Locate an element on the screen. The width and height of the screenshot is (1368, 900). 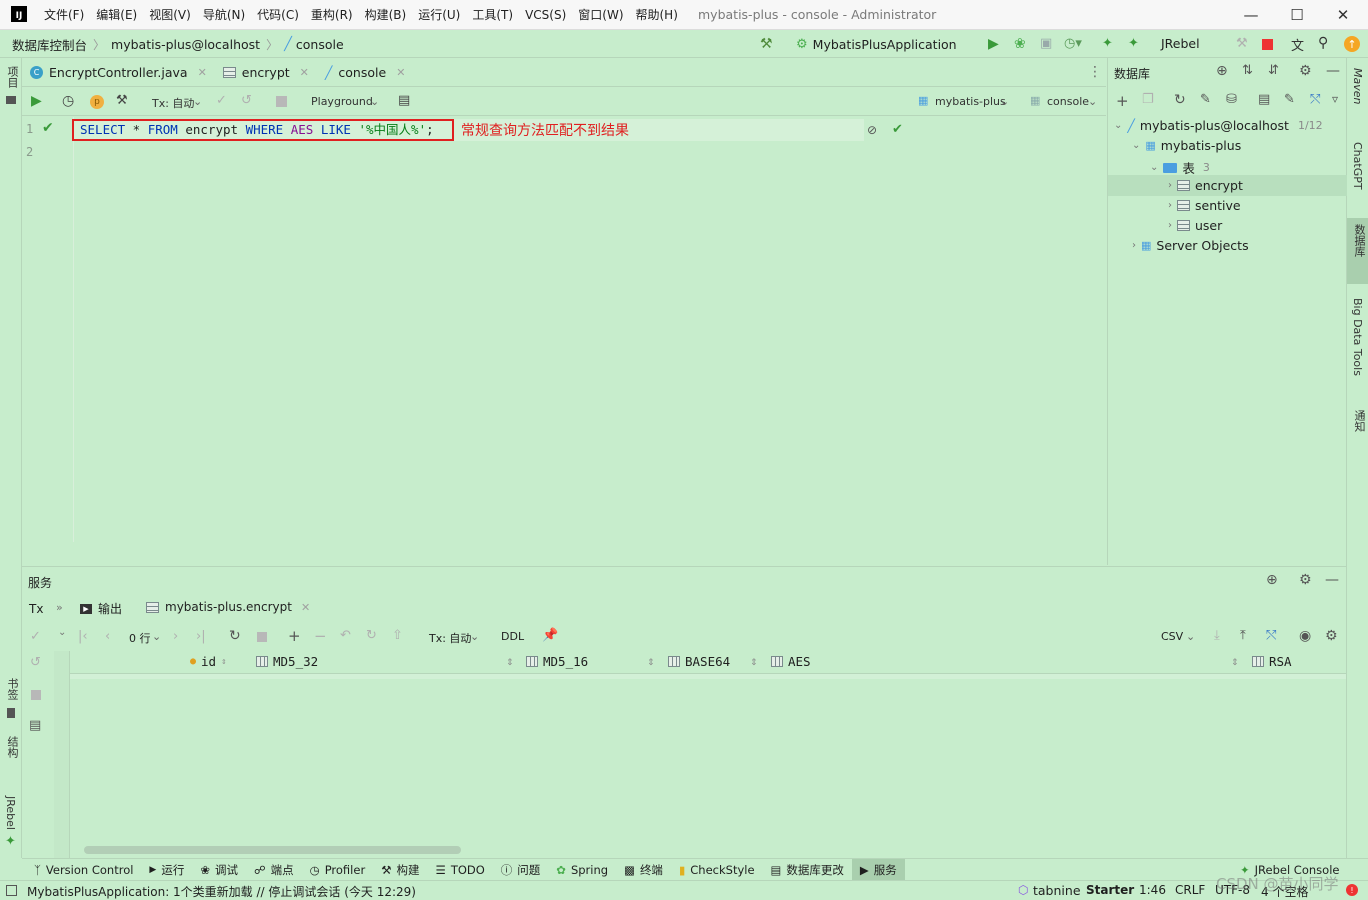
filter-icon: ▿ is located at coordinates (1335, 99).